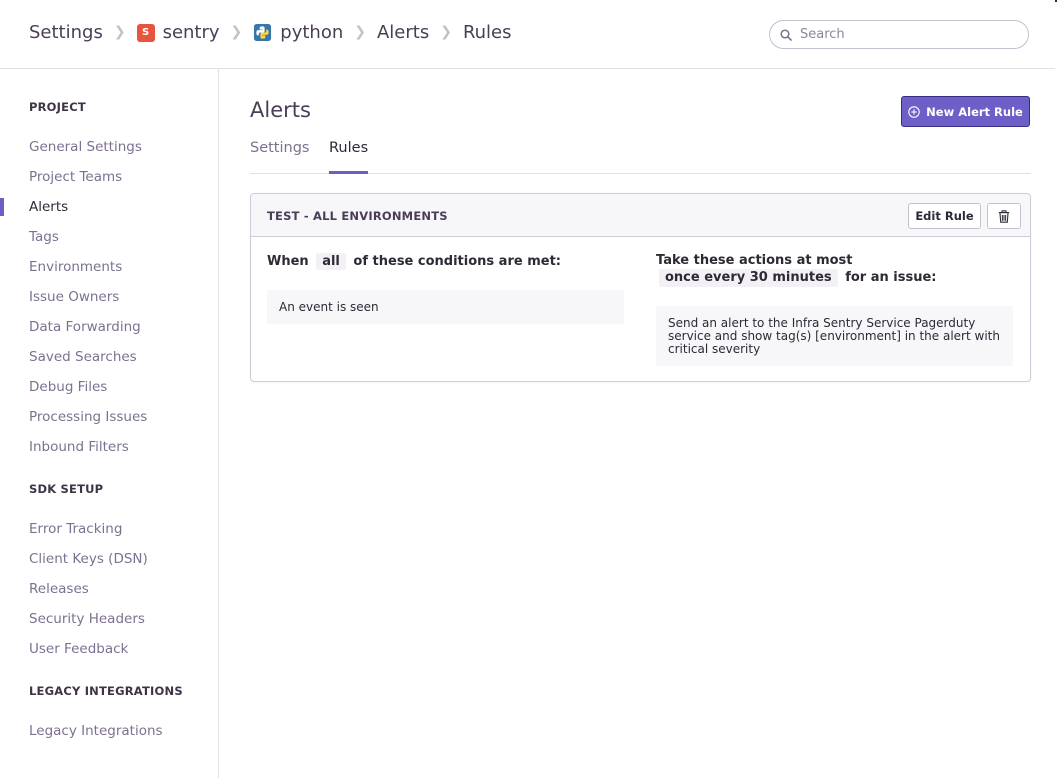 Image resolution: width=1057 pixels, height=778 pixels. Describe the element at coordinates (44, 237) in the screenshot. I see `sidebar-item-tags: Tags` at that location.